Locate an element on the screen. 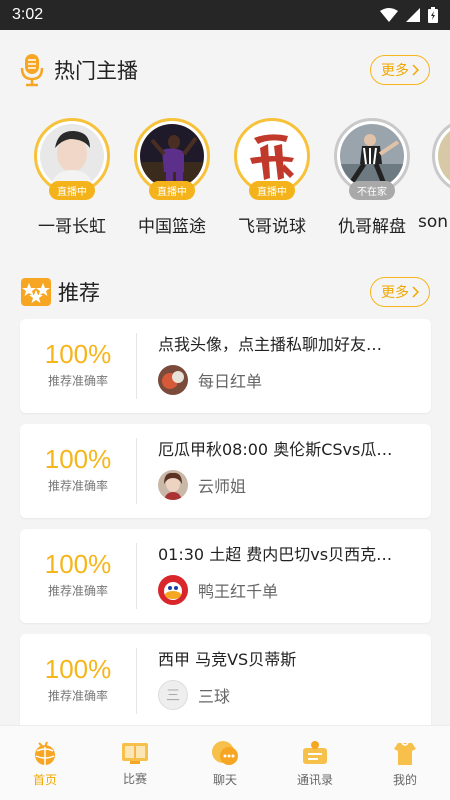  tab-home: 首页 is located at coordinates (45, 763).